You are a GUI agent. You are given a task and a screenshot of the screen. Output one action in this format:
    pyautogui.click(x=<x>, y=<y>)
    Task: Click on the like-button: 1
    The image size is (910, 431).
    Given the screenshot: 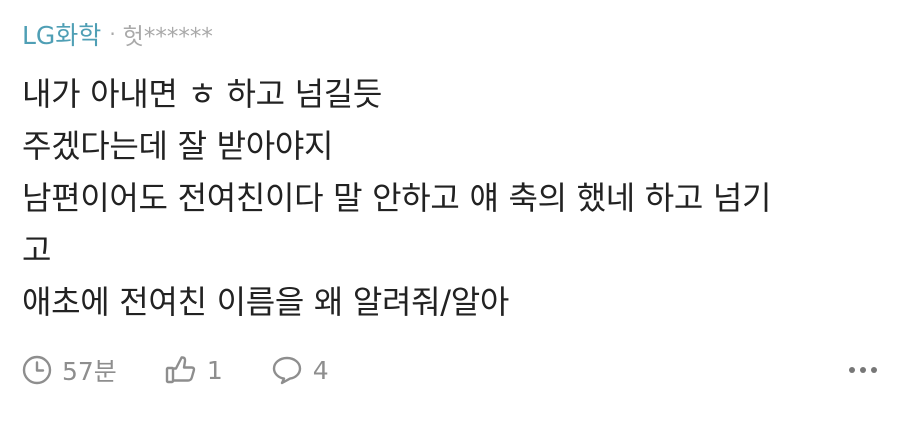 What is the action you would take?
    pyautogui.click(x=194, y=370)
    